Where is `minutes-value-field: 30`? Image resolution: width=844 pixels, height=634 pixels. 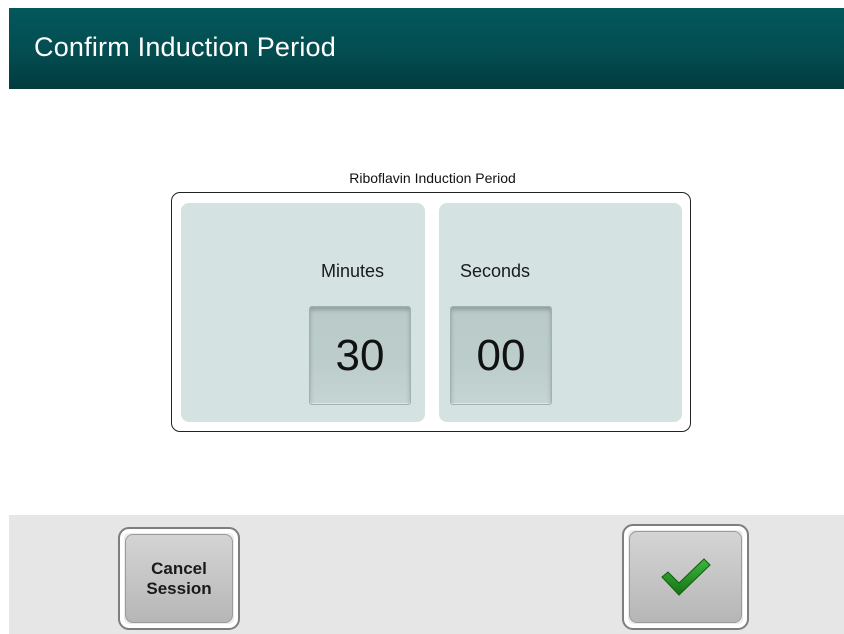
minutes-value-field: 30 is located at coordinates (360, 355).